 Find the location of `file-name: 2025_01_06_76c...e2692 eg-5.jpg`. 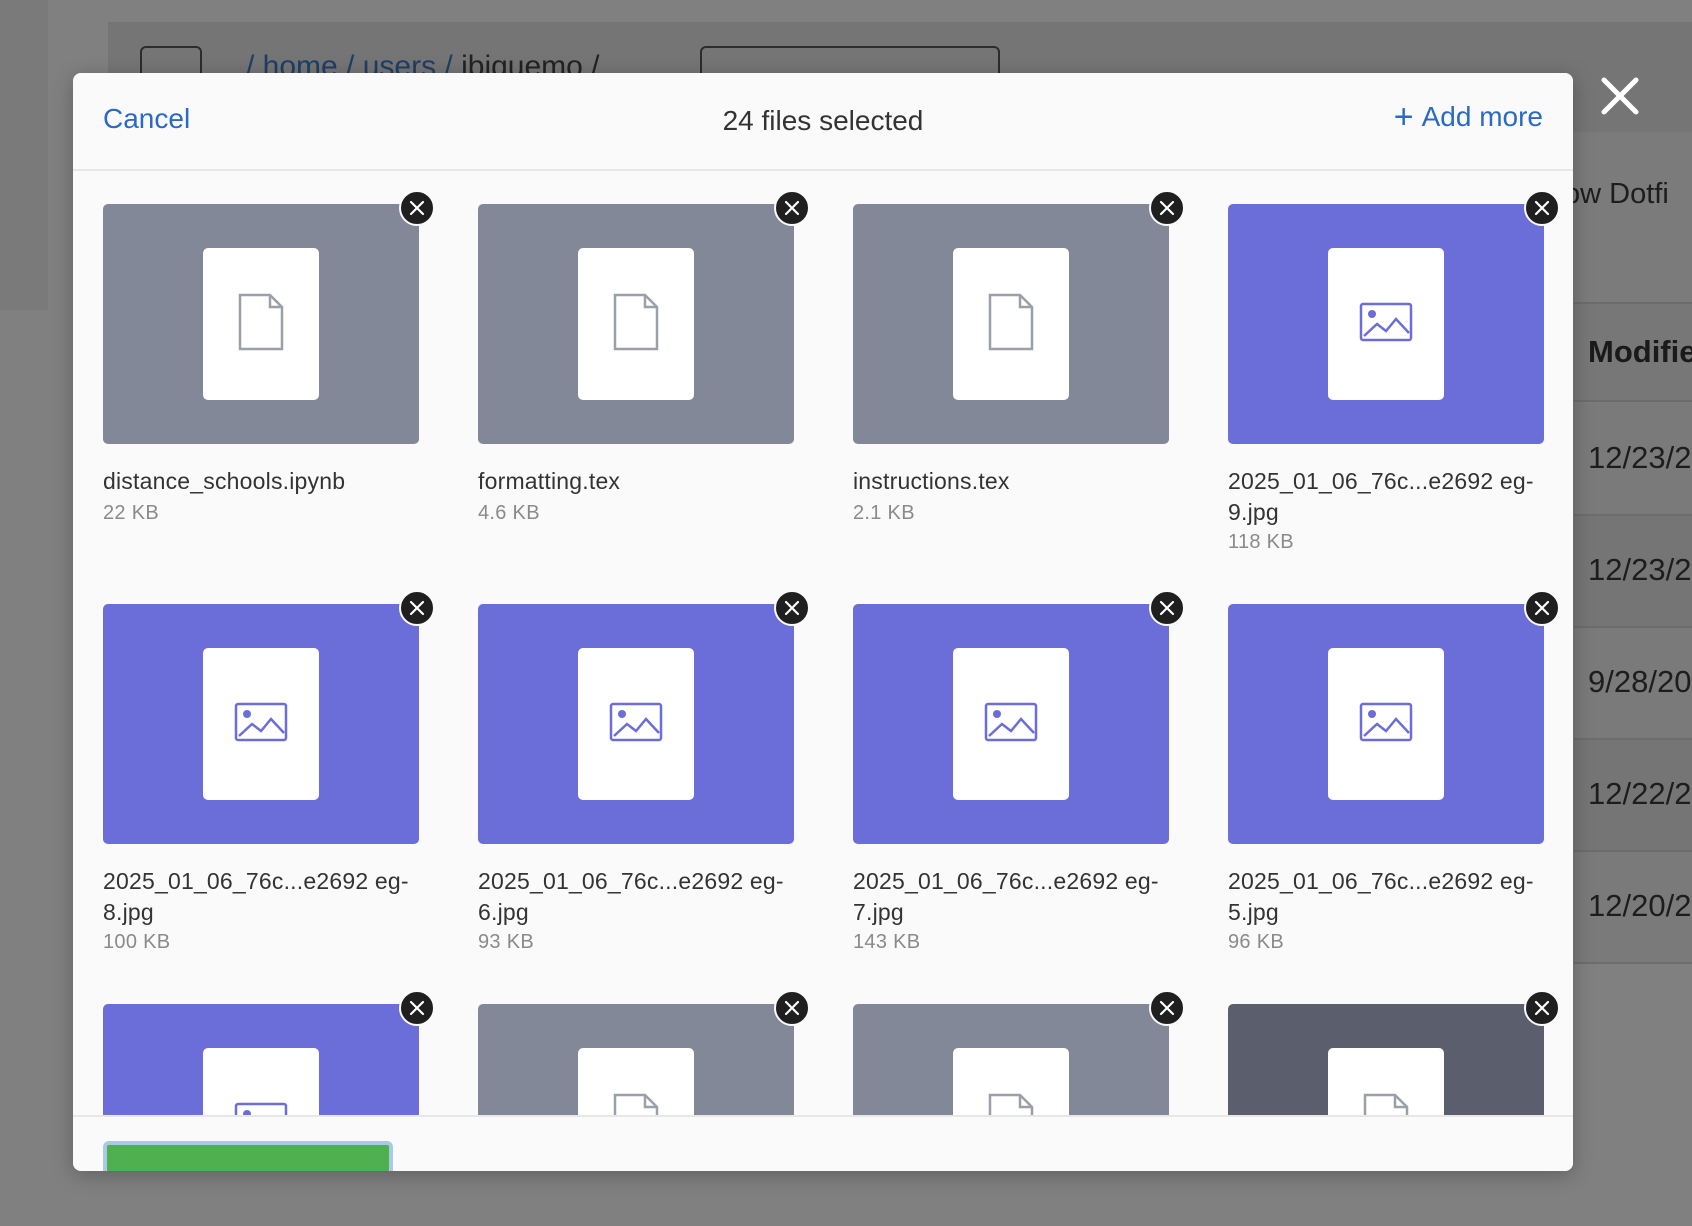

file-name: 2025_01_06_76c...e2692 eg-5.jpg is located at coordinates (1381, 896).